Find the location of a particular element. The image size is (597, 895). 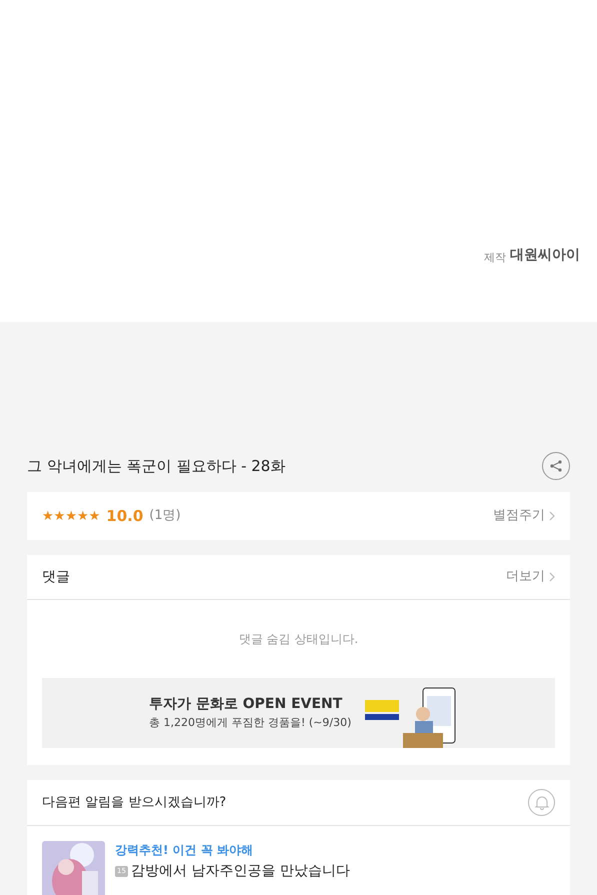

rating-count: (1명) is located at coordinates (165, 516).